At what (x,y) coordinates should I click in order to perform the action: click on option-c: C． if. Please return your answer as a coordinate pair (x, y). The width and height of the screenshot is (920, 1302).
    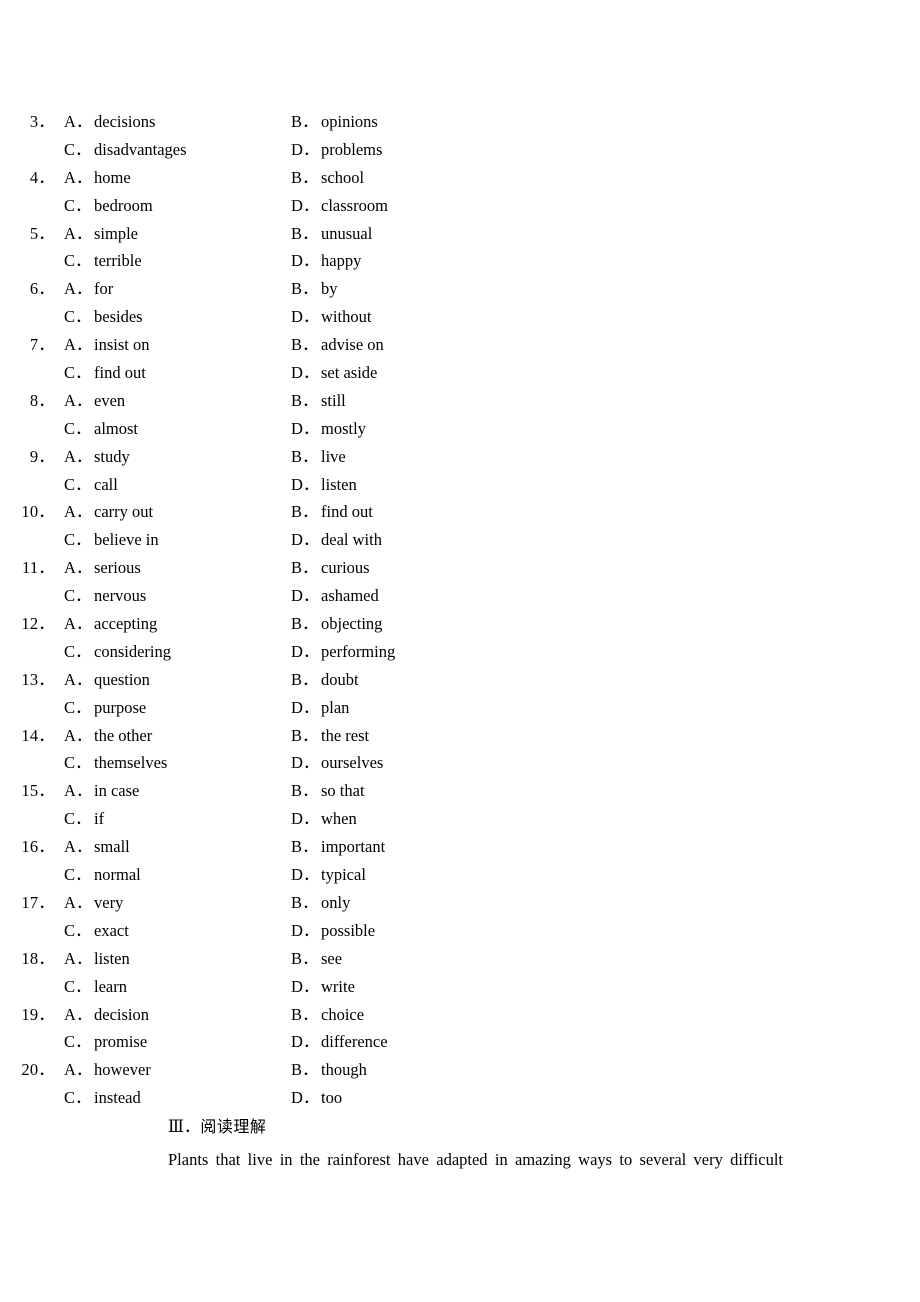
    Looking at the image, I should click on (169, 819).